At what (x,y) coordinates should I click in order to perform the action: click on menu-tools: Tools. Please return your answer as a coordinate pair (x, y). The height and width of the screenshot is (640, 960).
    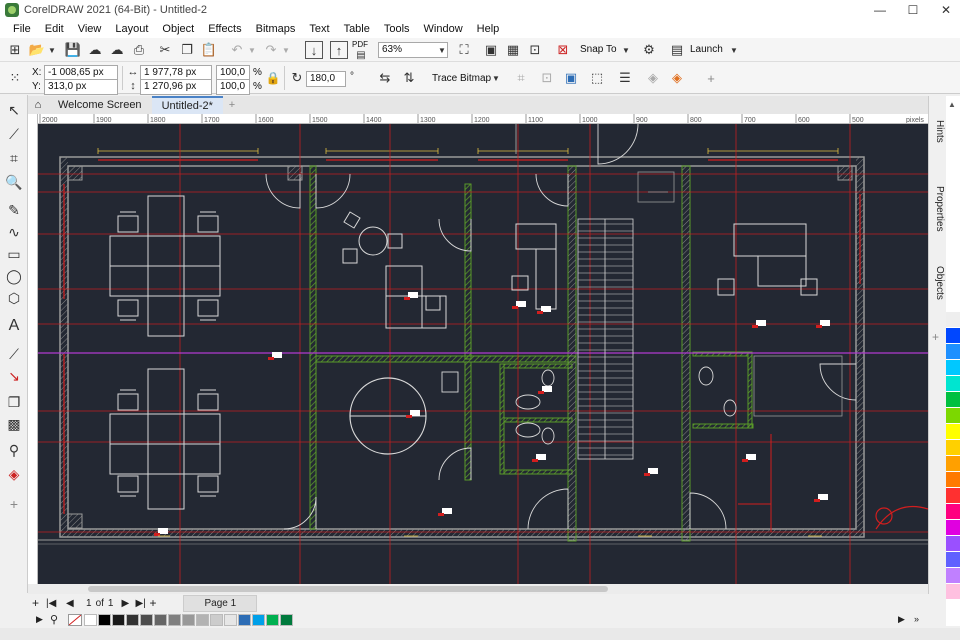
    Looking at the image, I should click on (397, 29).